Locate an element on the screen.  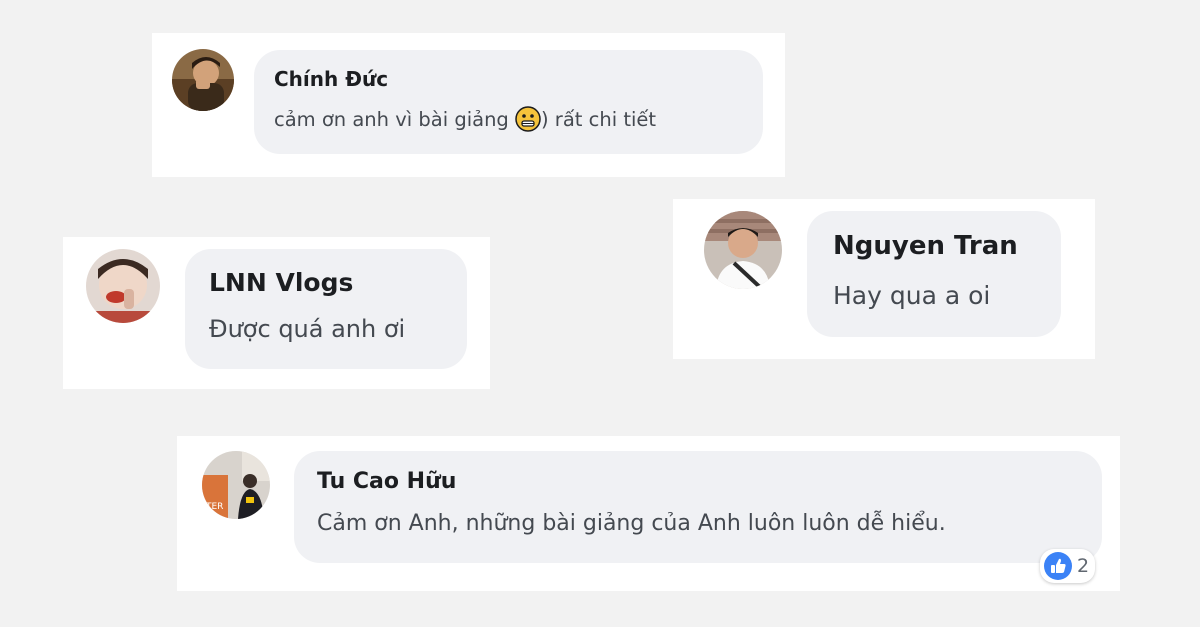
comment-author: Tu Cao Hữu is located at coordinates (386, 481).